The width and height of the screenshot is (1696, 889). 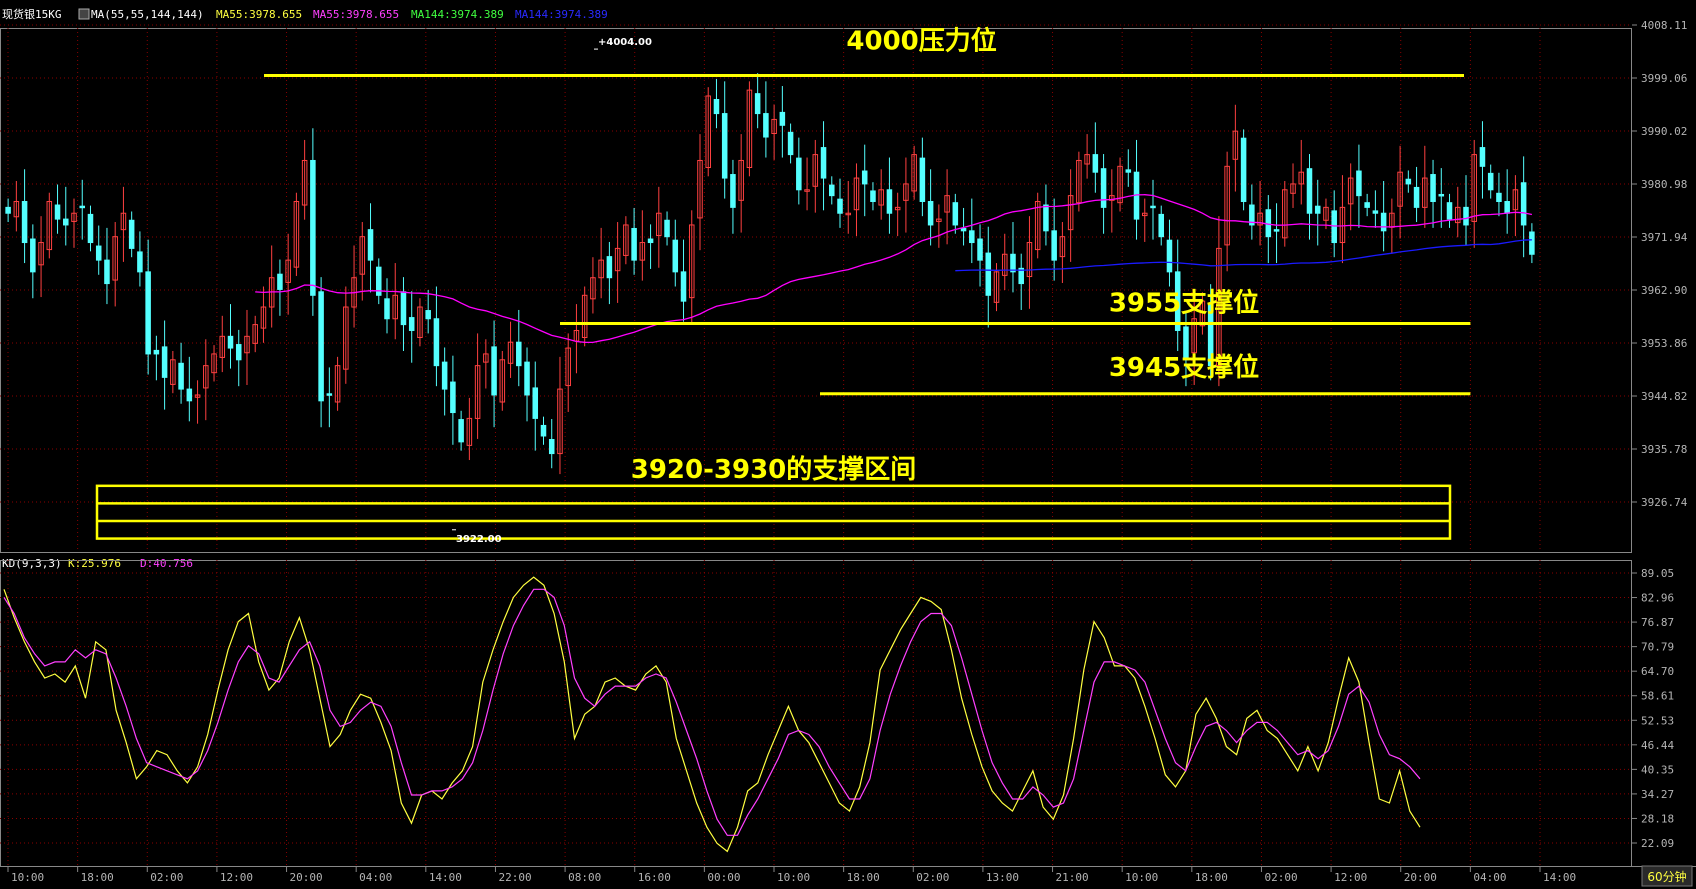 I want to click on kd-chart-header: KD(9,3,3) K:25.976 D:40.756, so click(x=97, y=563).